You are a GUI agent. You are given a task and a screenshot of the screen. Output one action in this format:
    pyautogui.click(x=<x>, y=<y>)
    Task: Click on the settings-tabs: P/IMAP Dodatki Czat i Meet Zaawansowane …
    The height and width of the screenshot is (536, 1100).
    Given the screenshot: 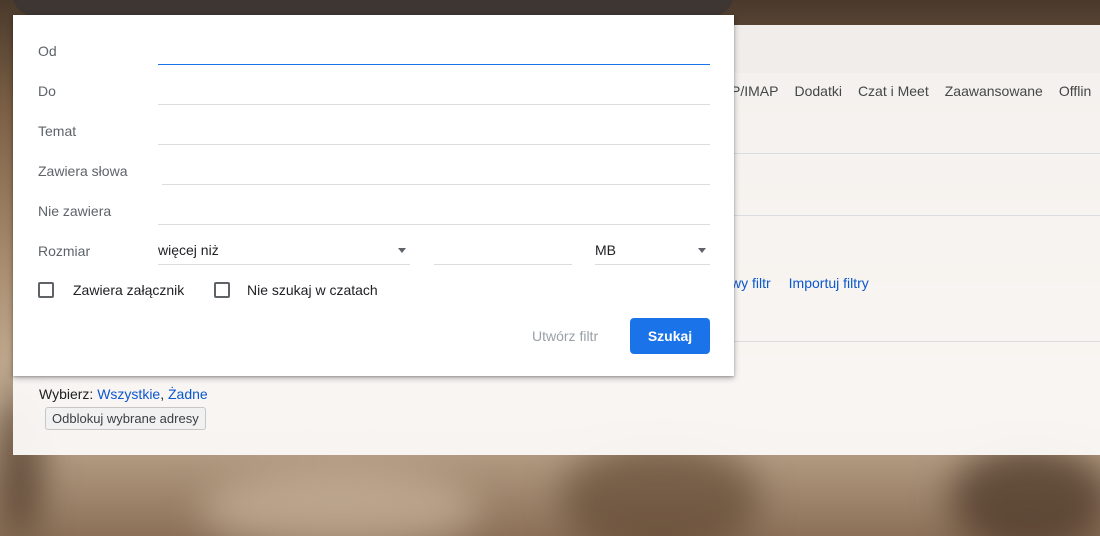 What is the action you would take?
    pyautogui.click(x=911, y=91)
    